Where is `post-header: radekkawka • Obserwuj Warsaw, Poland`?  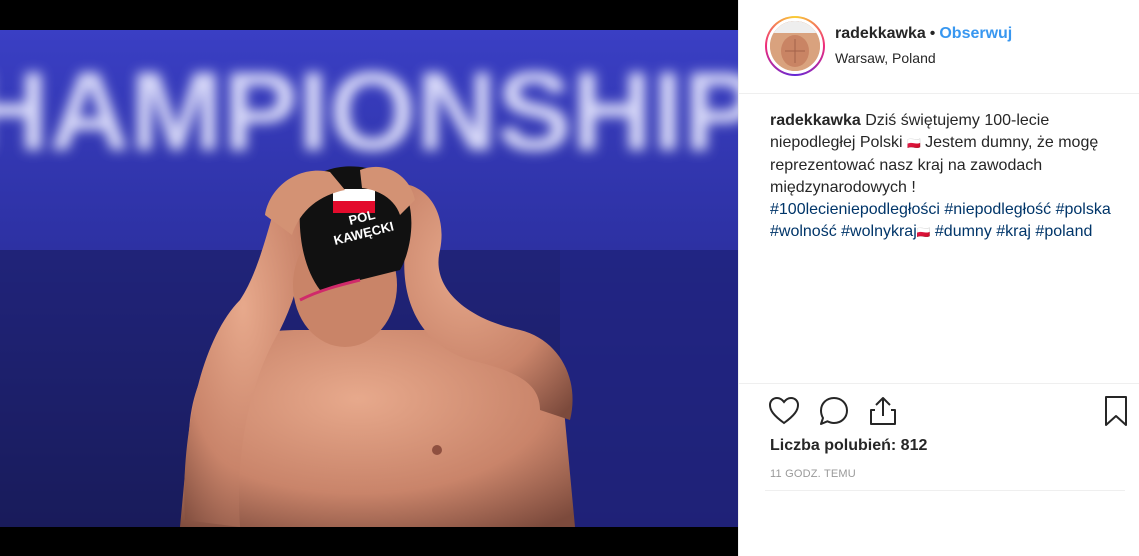 post-header: radekkawka • Obserwuj Warsaw, Poland is located at coordinates (939, 47).